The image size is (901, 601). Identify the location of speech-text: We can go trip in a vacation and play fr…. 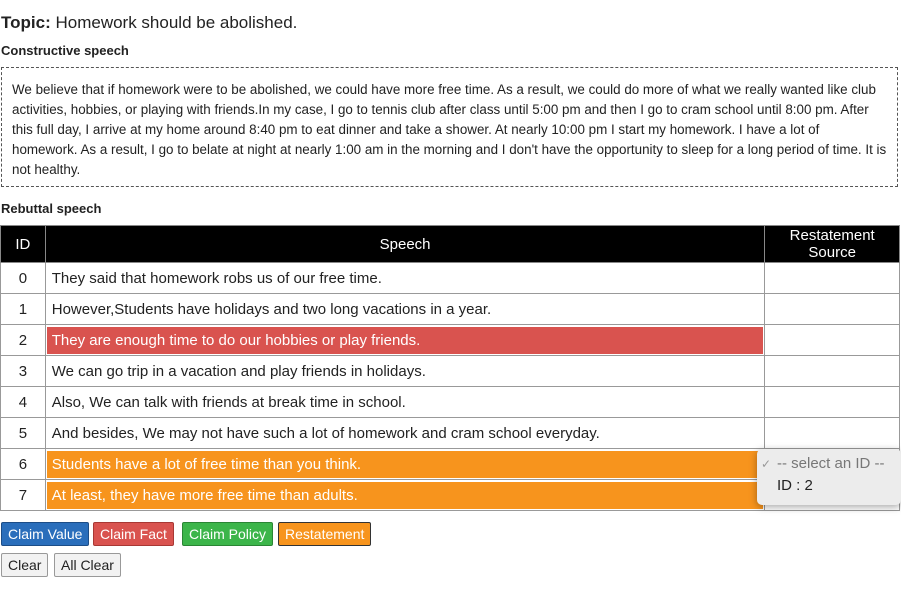
(405, 371).